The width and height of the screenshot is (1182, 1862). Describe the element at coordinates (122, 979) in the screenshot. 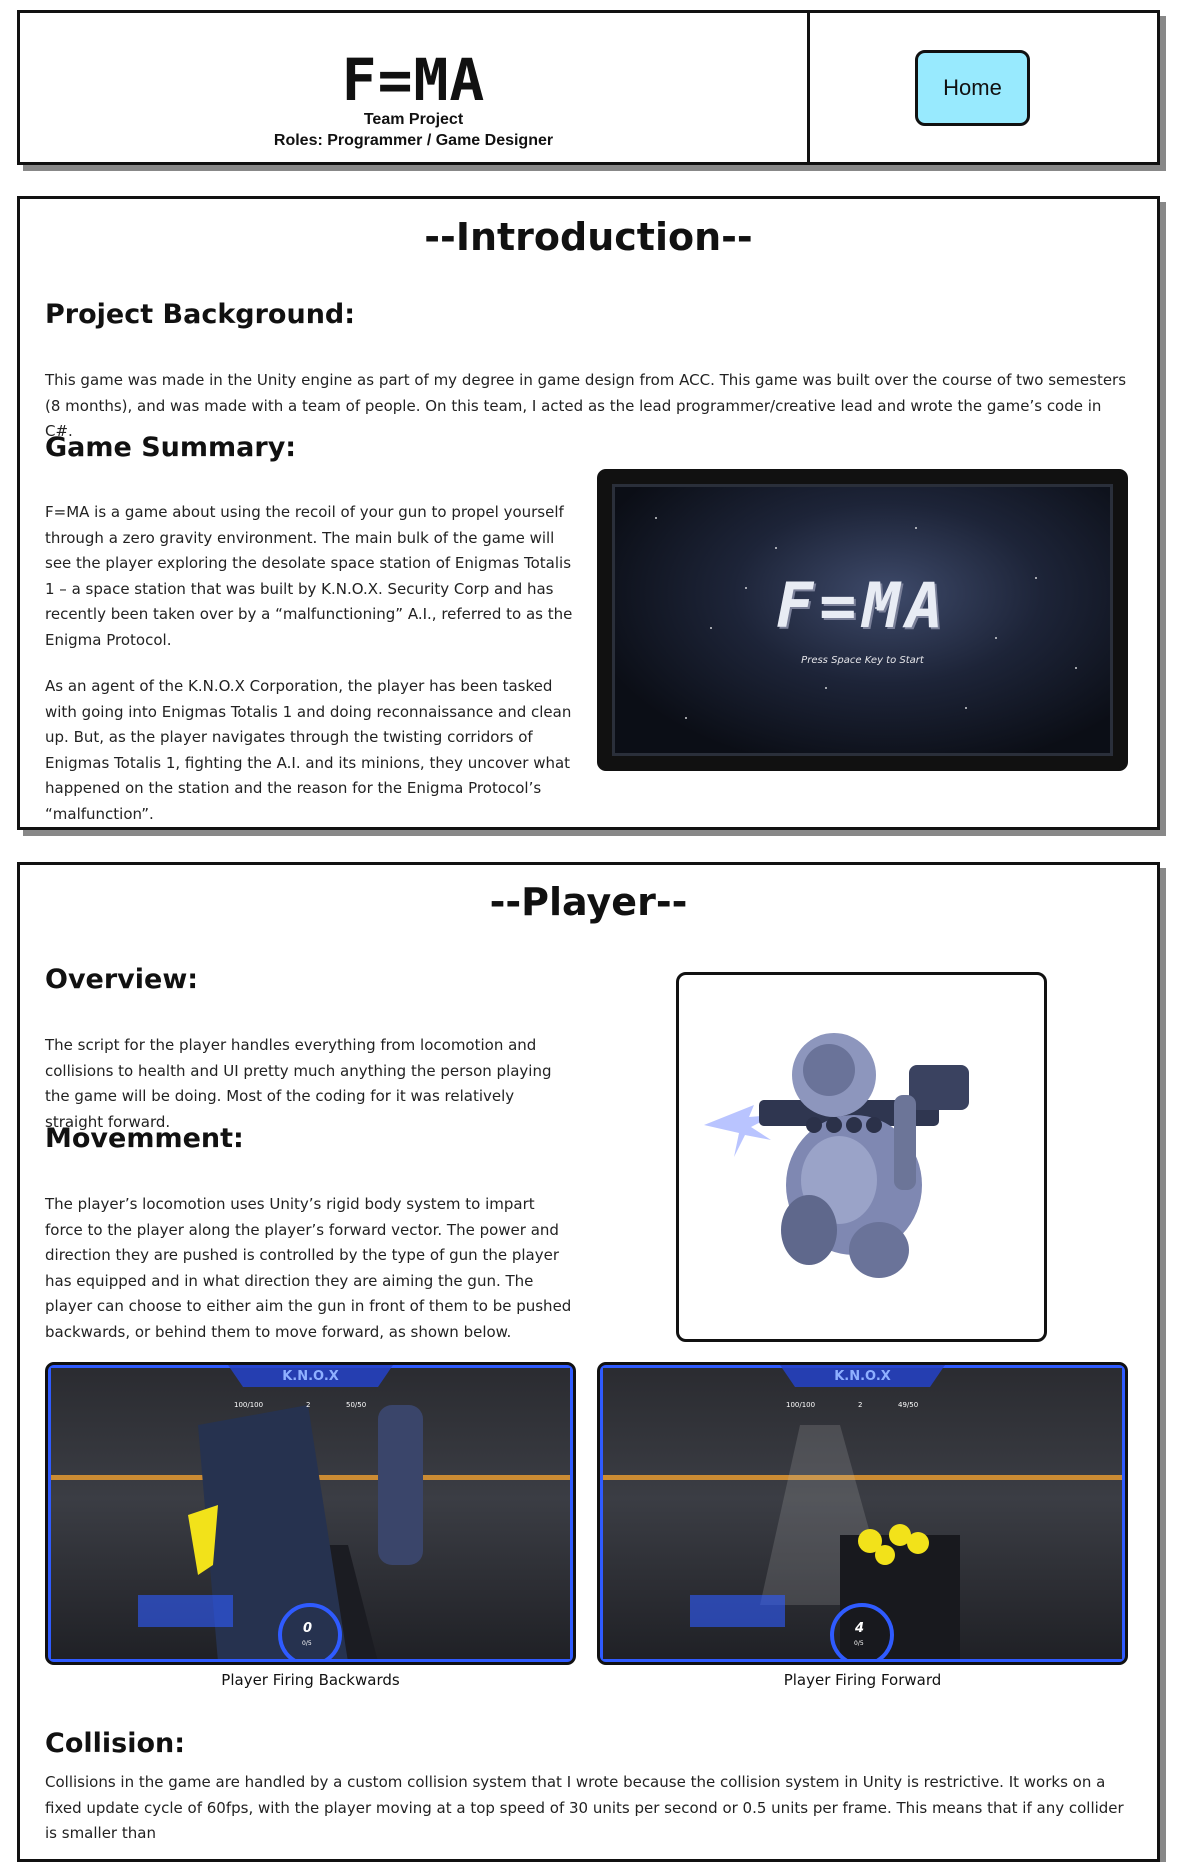

I see `overview-heading: Overview:` at that location.